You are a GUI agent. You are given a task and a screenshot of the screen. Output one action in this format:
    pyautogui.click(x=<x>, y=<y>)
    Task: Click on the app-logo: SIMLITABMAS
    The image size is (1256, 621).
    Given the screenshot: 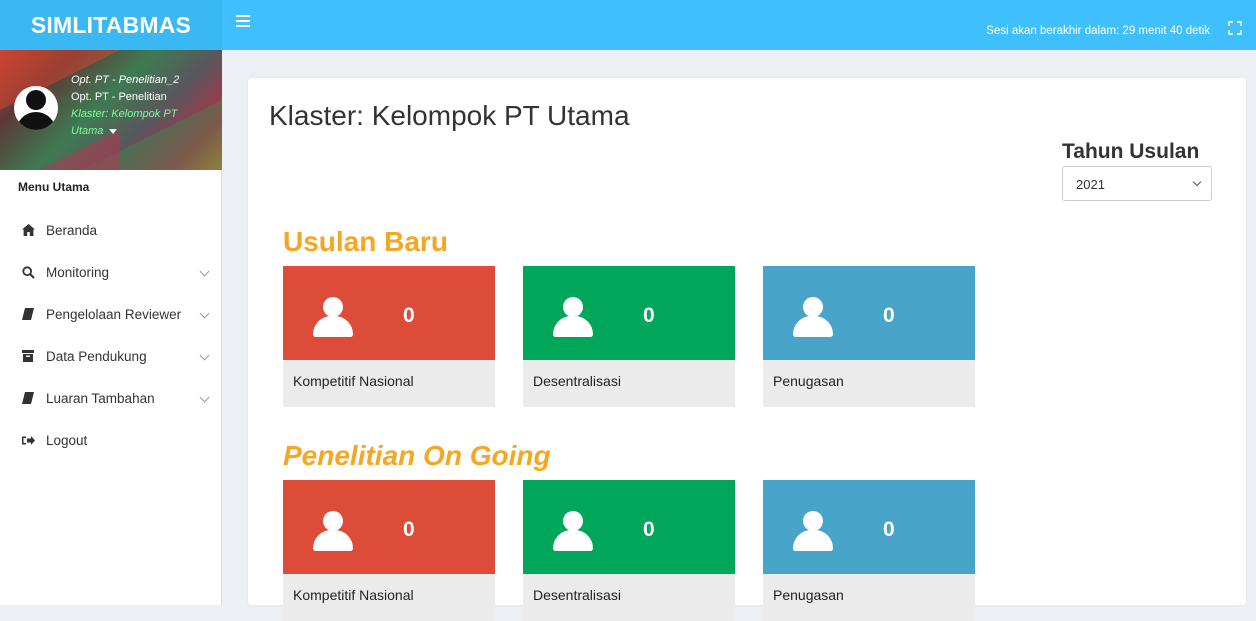 What is the action you would take?
    pyautogui.click(x=111, y=25)
    